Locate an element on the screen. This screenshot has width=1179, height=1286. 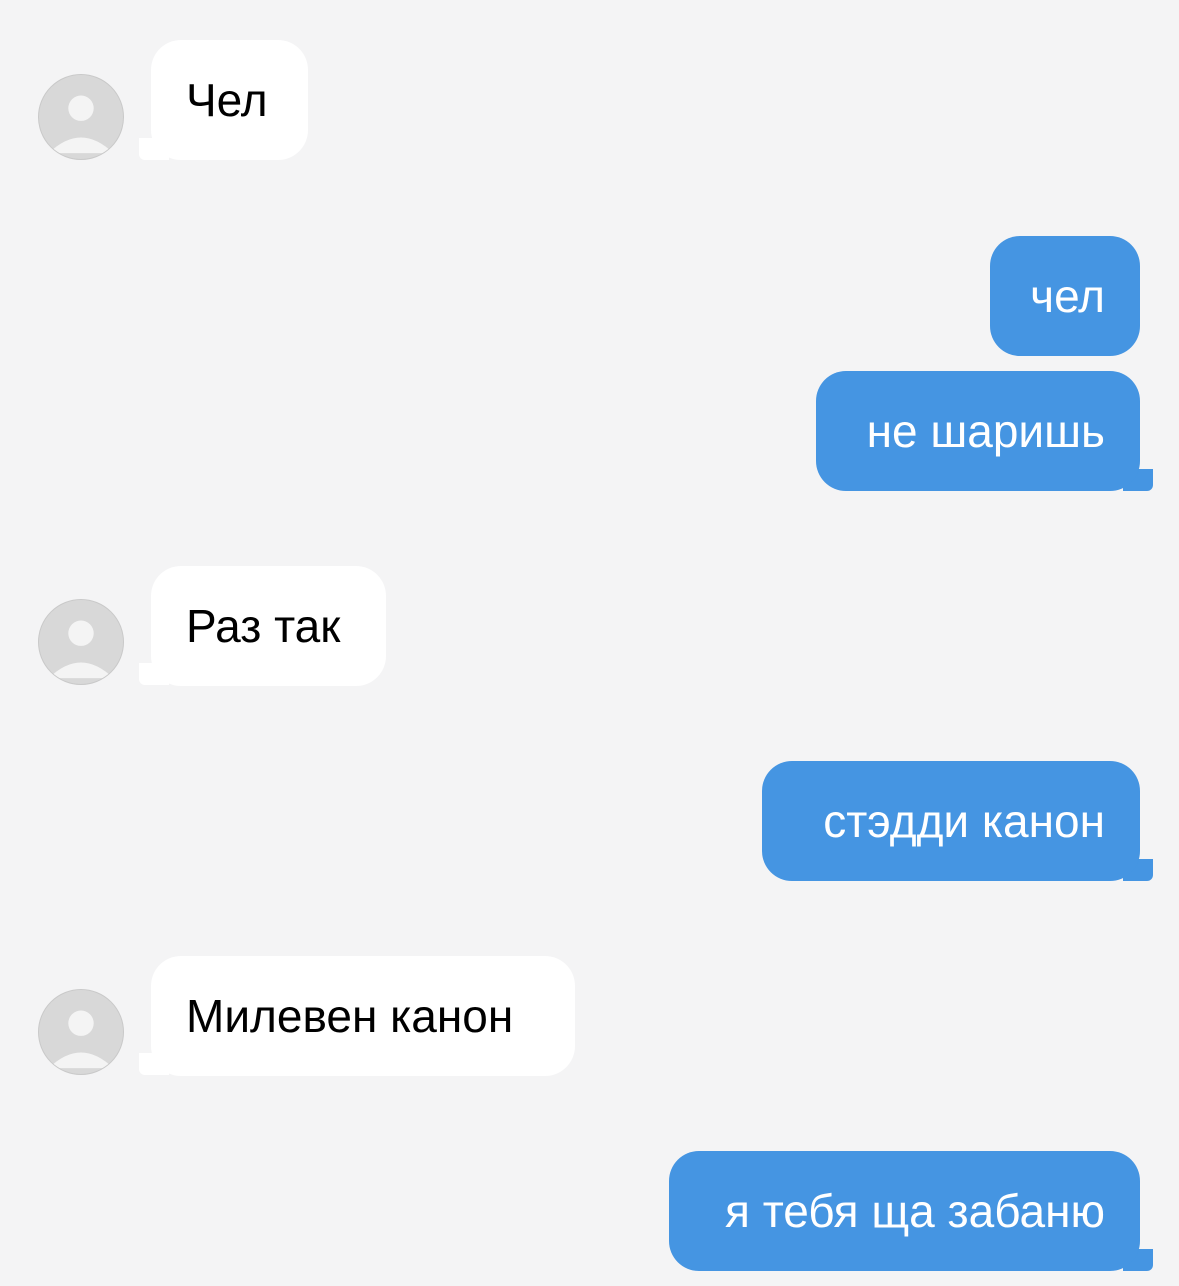
message-text: стэдди канон is located at coordinates (964, 821).